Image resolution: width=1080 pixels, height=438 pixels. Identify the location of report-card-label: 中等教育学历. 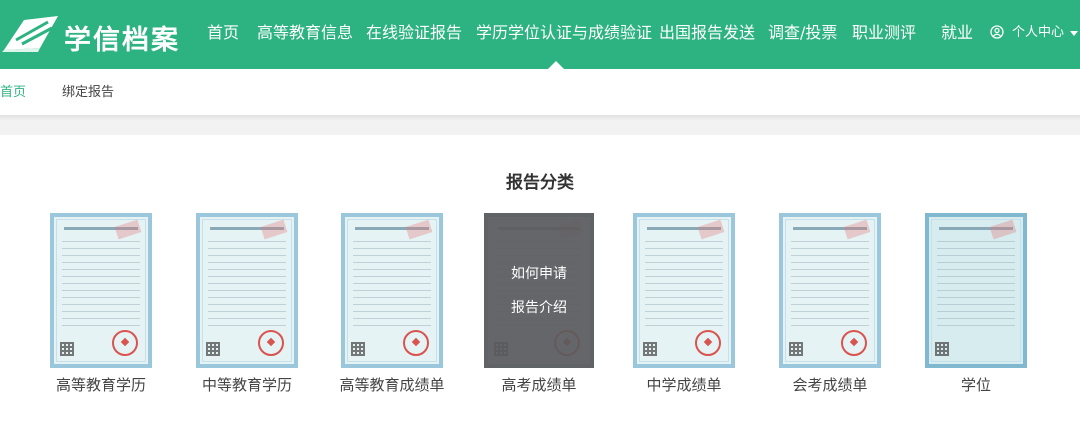
(247, 385).